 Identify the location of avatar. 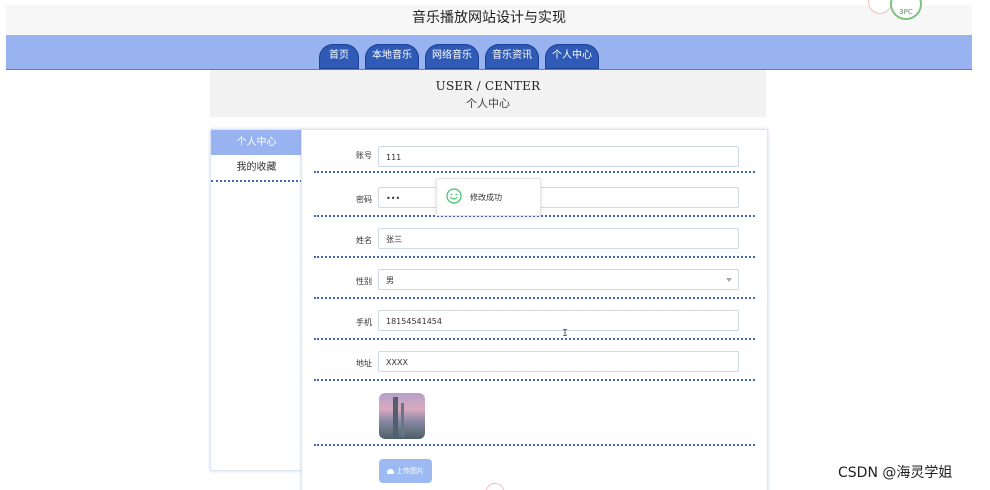
(402, 416).